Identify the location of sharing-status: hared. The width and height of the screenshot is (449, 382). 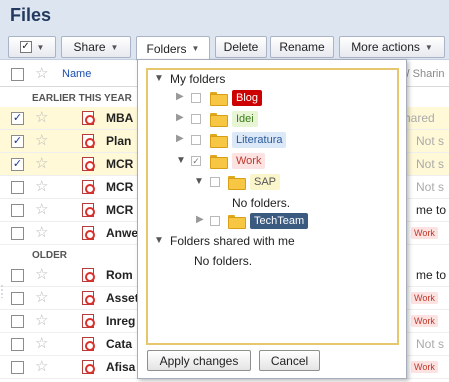
(419, 118).